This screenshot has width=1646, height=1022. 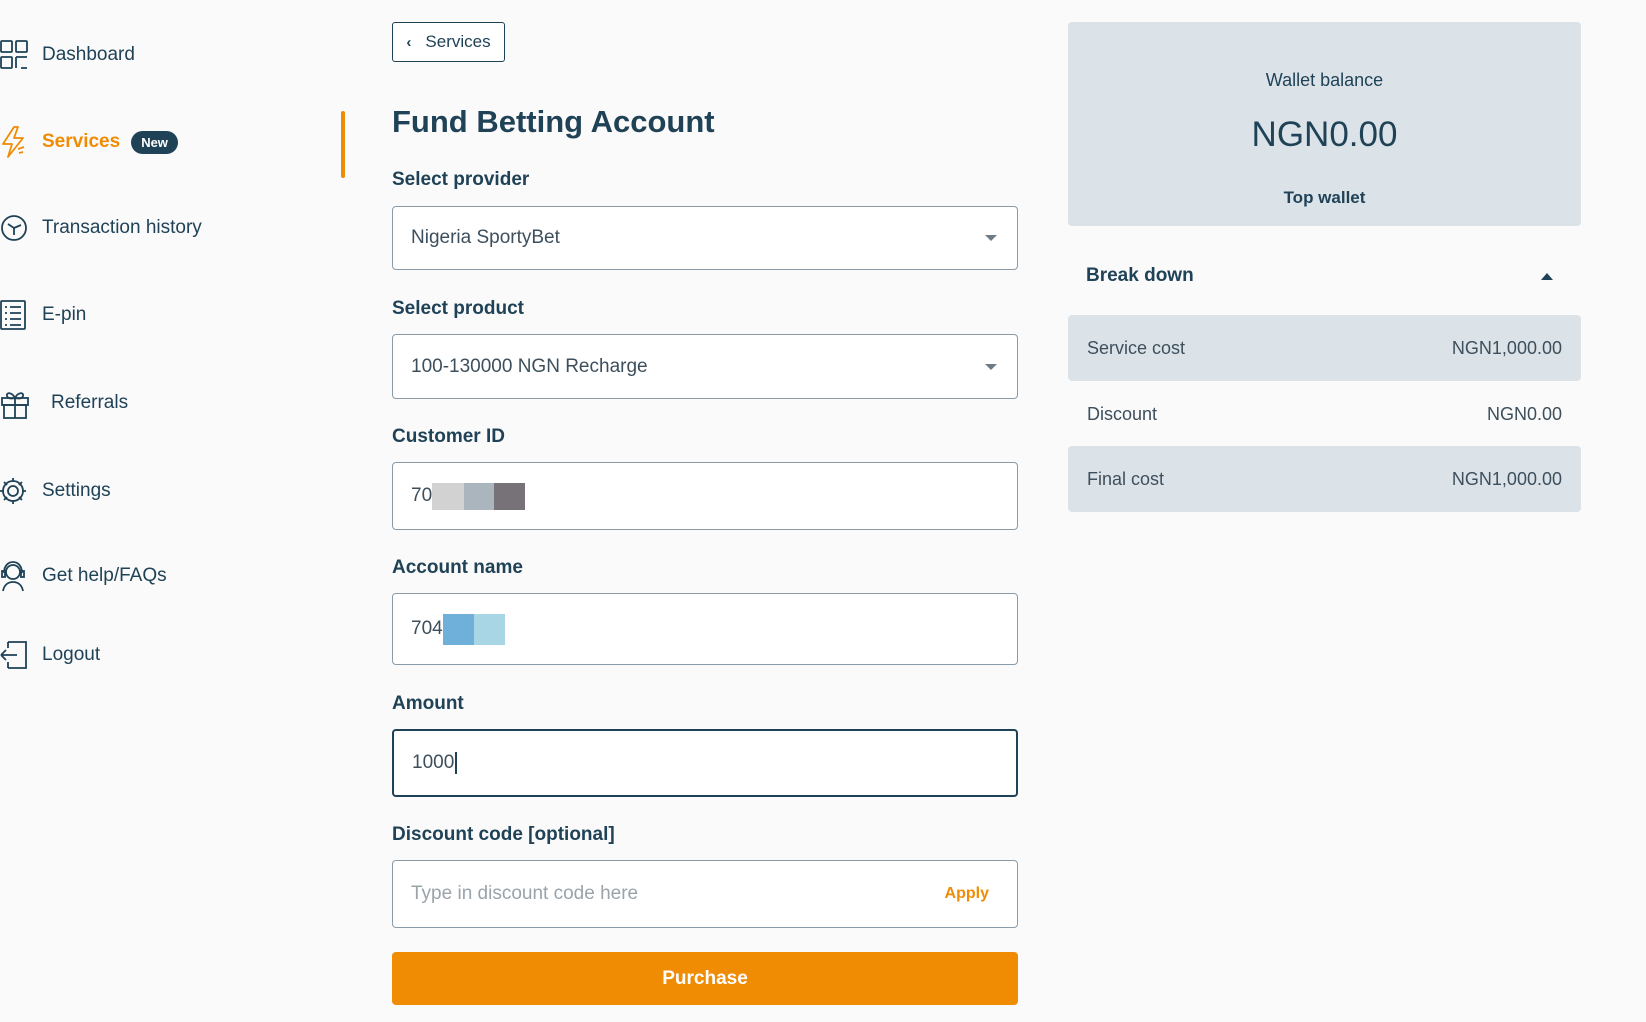 I want to click on sidebar-item-help: Get help/FAQs, so click(x=83, y=576).